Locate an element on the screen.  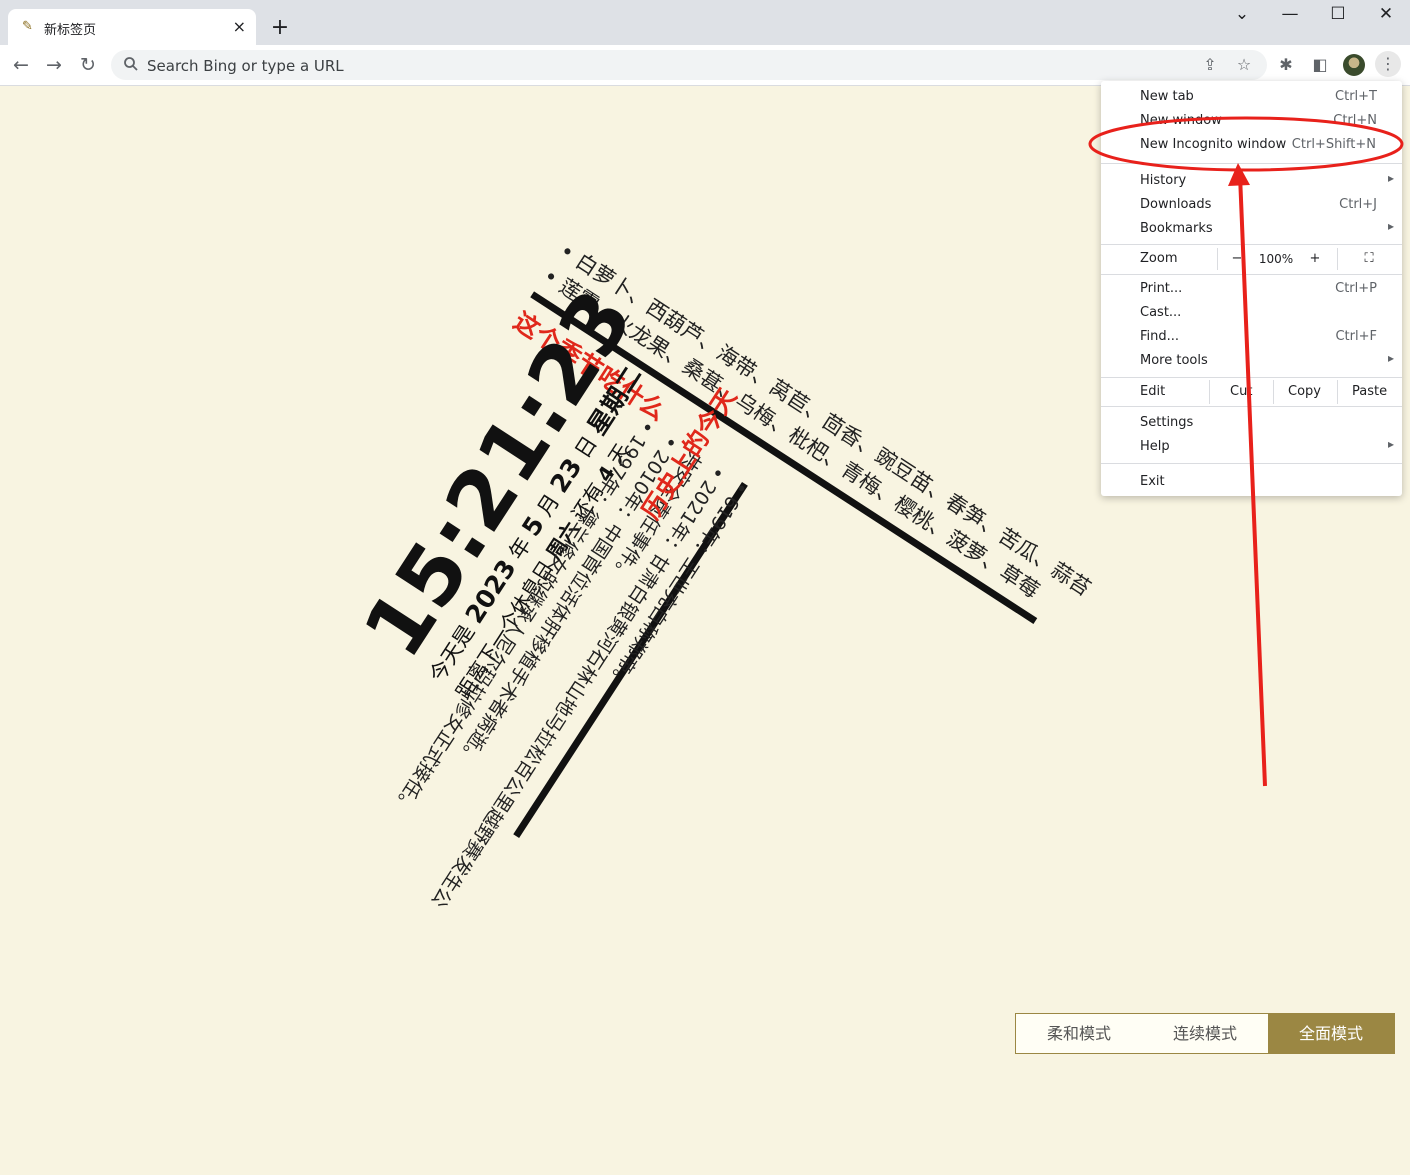
menu-new-window: New window Ctrl+N is located at coordinates (1251, 121).